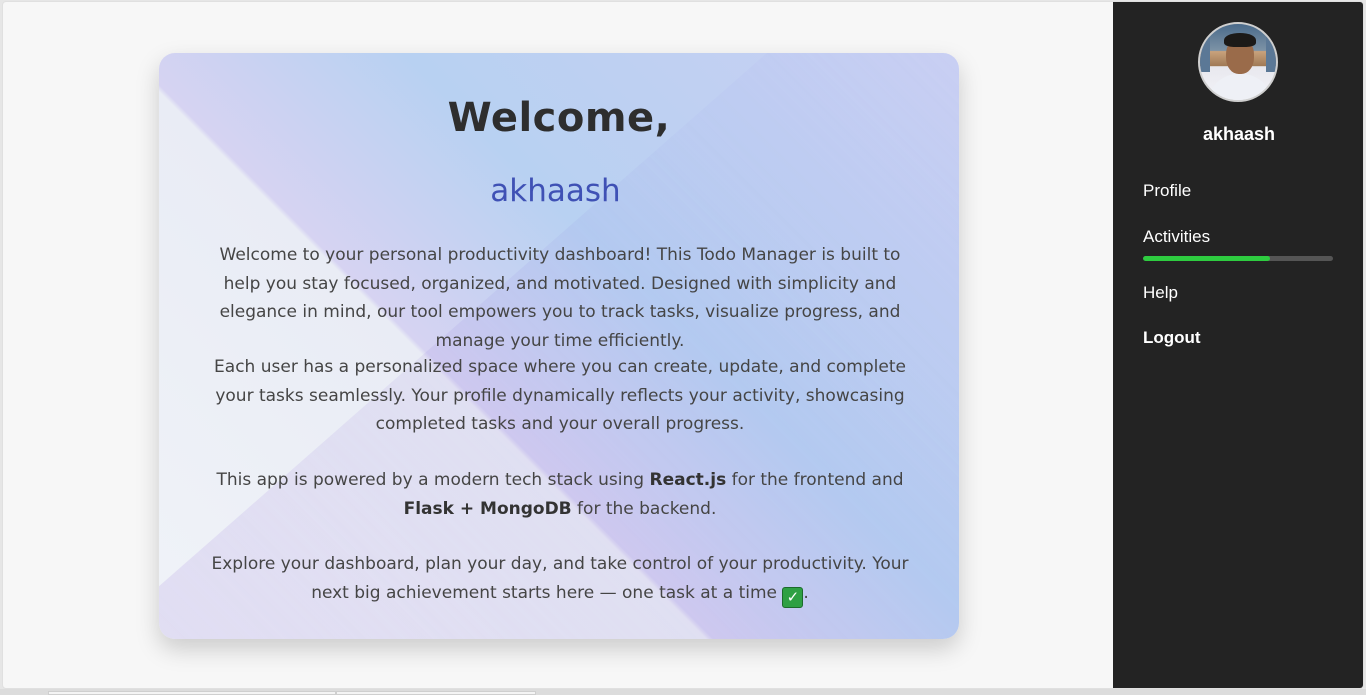 The image size is (1366, 695). I want to click on tech-react: React.js, so click(688, 480).